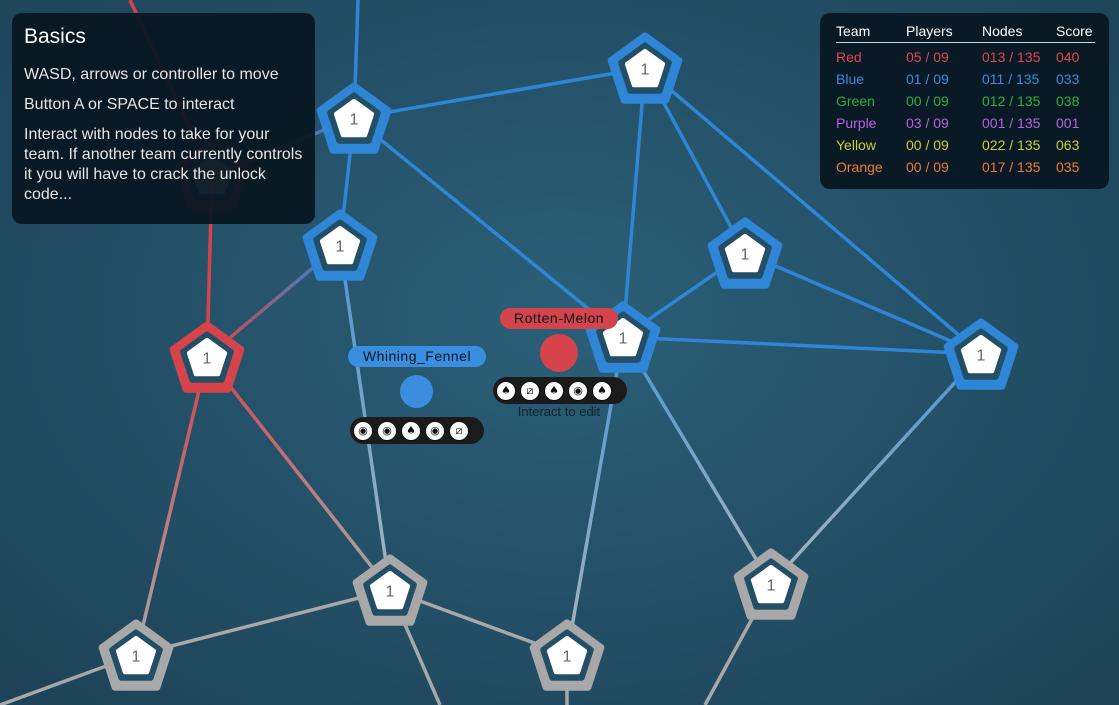 This screenshot has width=1119, height=705. What do you see at coordinates (965, 54) in the screenshot?
I see `team-row-red: Red 05 / 09 013 / 135 040` at bounding box center [965, 54].